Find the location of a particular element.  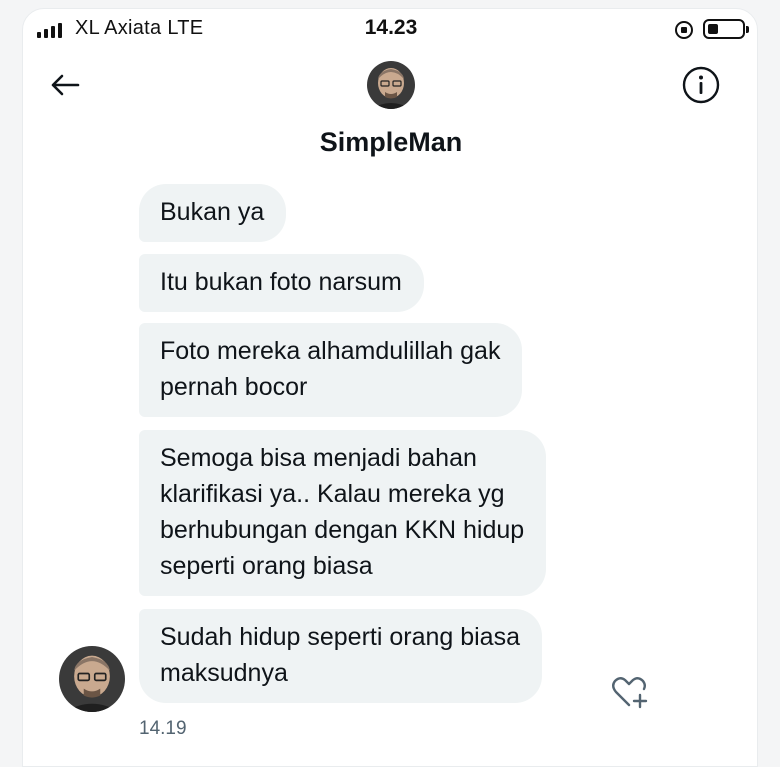

message-bubble: Itu bukan foto narsum is located at coordinates (281, 283).